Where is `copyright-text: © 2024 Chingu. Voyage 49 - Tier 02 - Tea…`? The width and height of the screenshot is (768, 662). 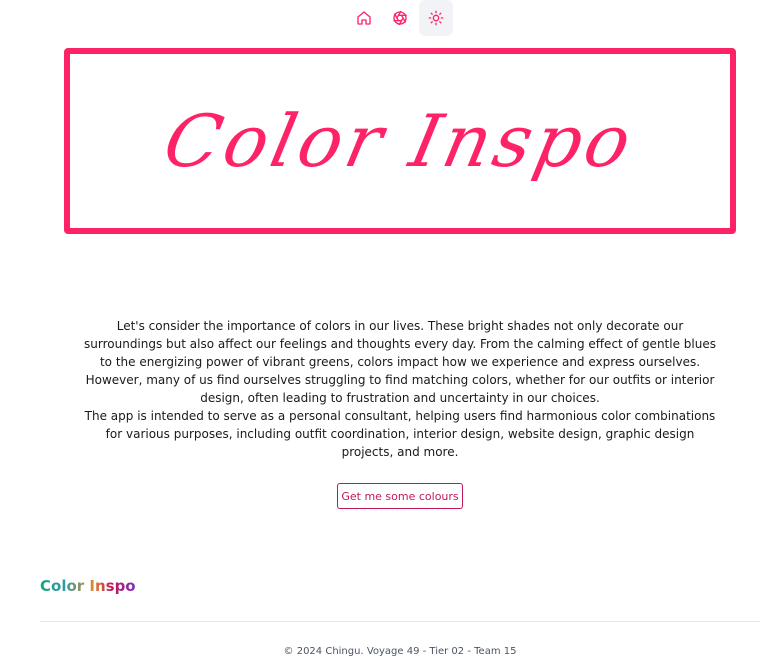 copyright-text: © 2024 Chingu. Voyage 49 - Tier 02 - Tea… is located at coordinates (400, 651).